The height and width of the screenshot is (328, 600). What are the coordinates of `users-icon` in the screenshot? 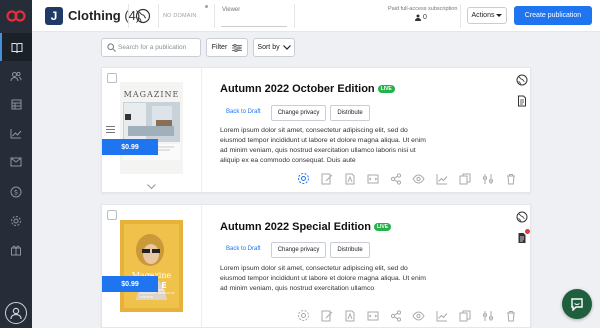 It's located at (16, 76).